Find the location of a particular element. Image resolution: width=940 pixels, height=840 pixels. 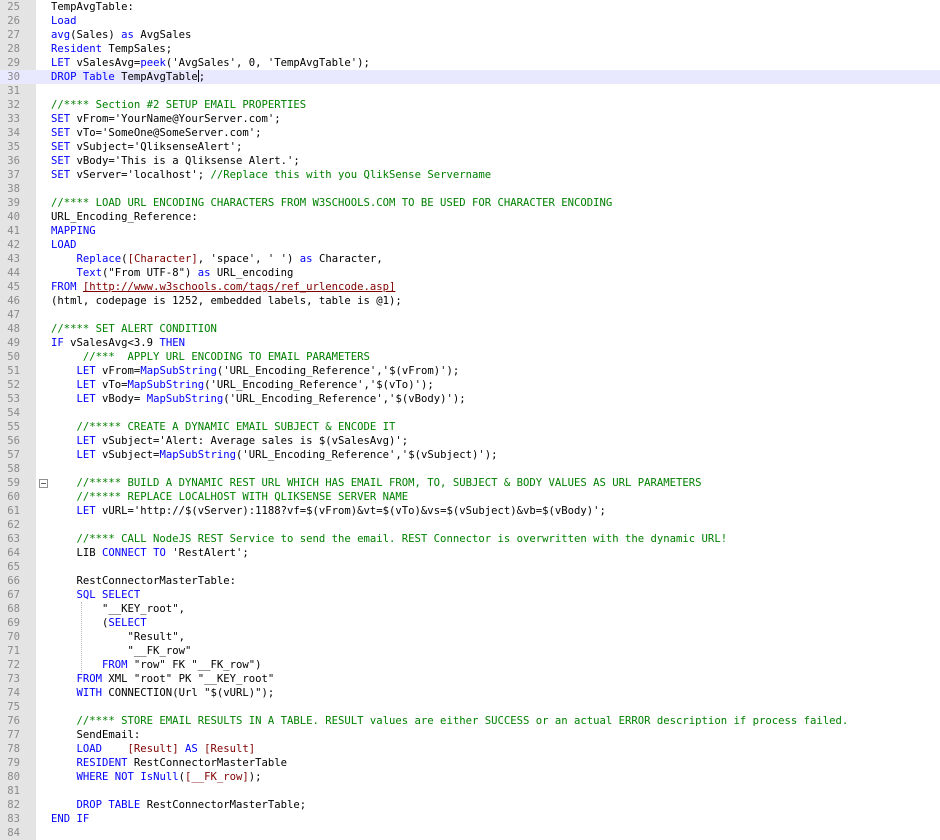

code-line: 81 is located at coordinates (470, 791).